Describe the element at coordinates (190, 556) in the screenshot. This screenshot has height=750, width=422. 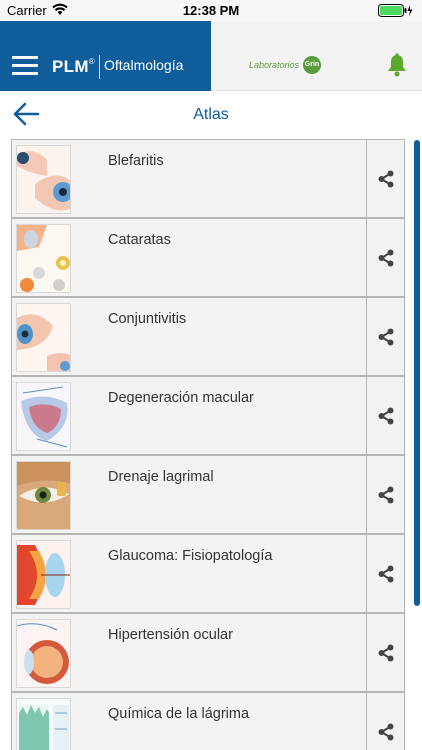
I see `atlas-item-label: Glaucoma: Fisiopatología` at that location.